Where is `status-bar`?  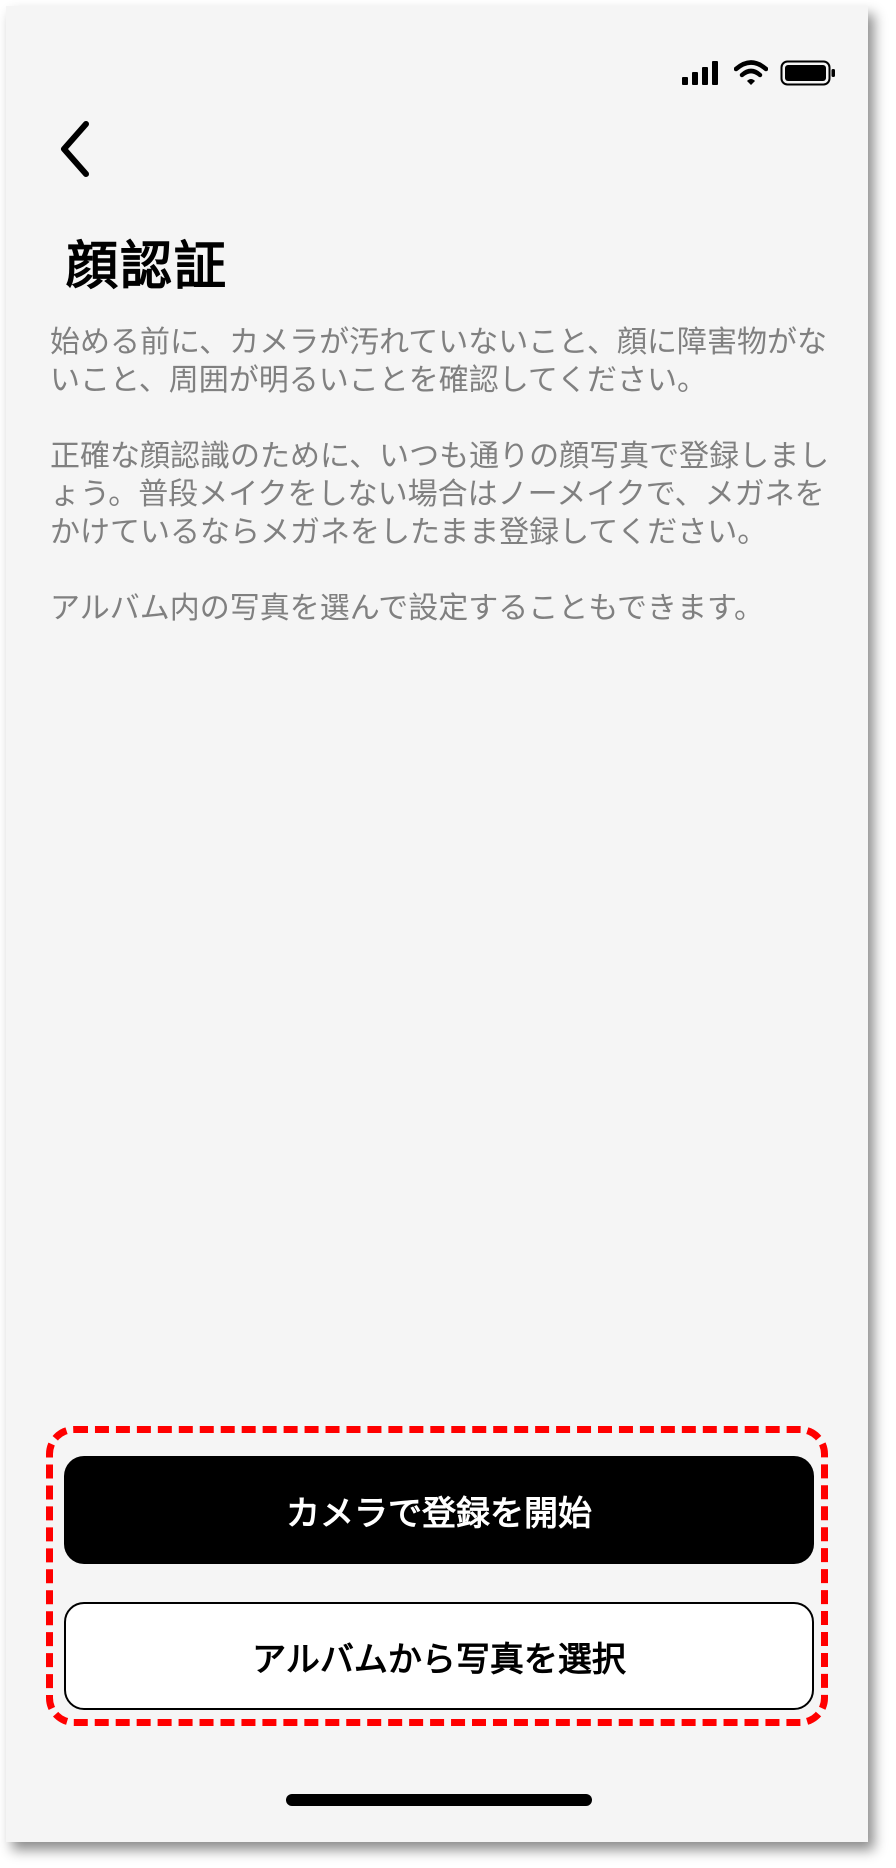
status-bar is located at coordinates (759, 73).